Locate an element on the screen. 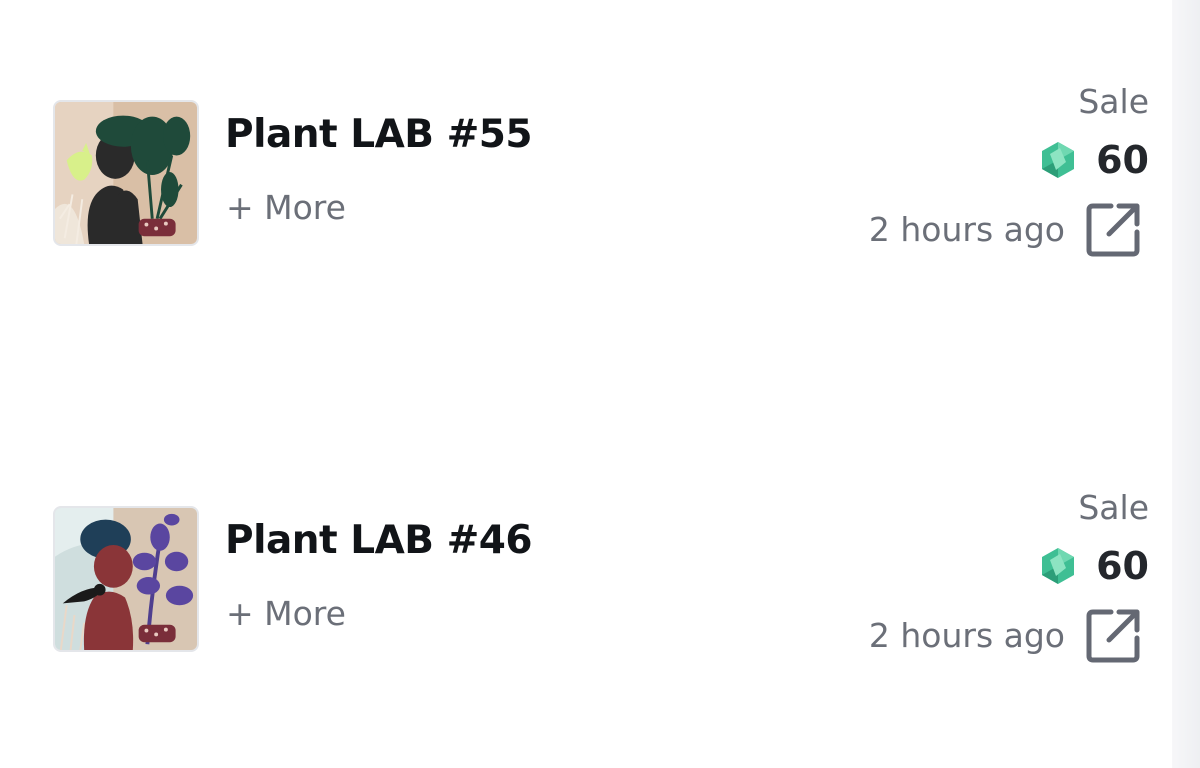 The image size is (1200, 768). scrollbar-track is located at coordinates (1186, 384).